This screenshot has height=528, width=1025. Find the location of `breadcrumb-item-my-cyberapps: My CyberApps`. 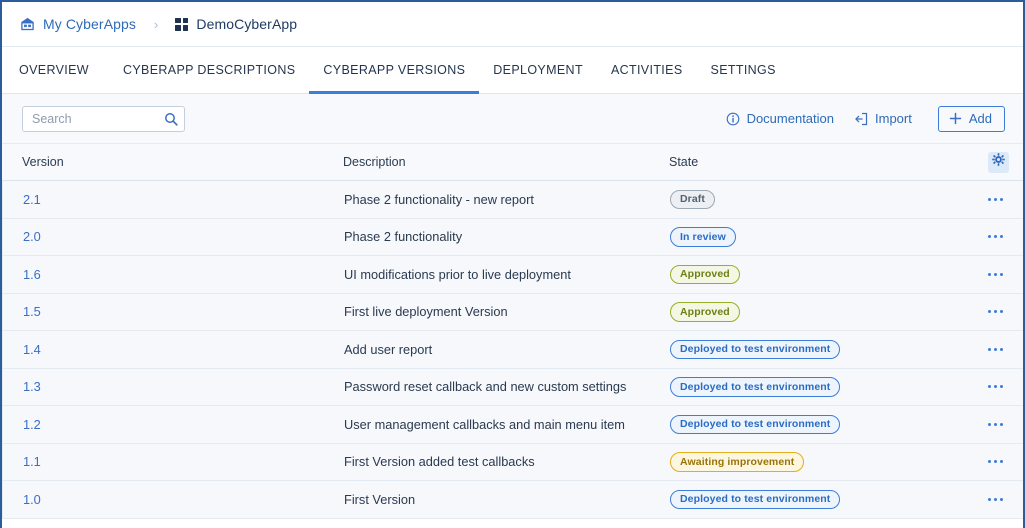

breadcrumb-item-my-cyberapps: My CyberApps is located at coordinates (78, 24).